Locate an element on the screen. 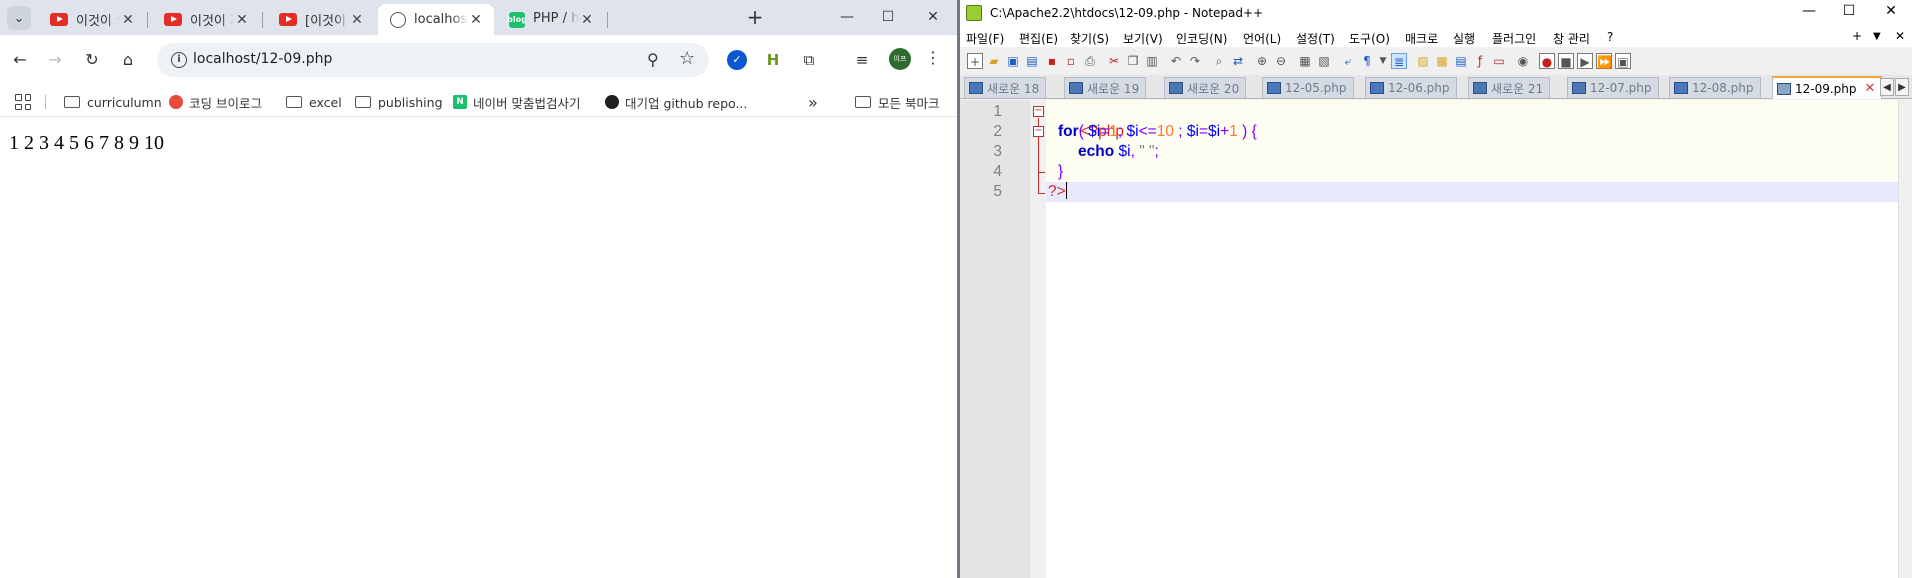 The height and width of the screenshot is (578, 1912). replace-icon: ⇄ is located at coordinates (1238, 61).